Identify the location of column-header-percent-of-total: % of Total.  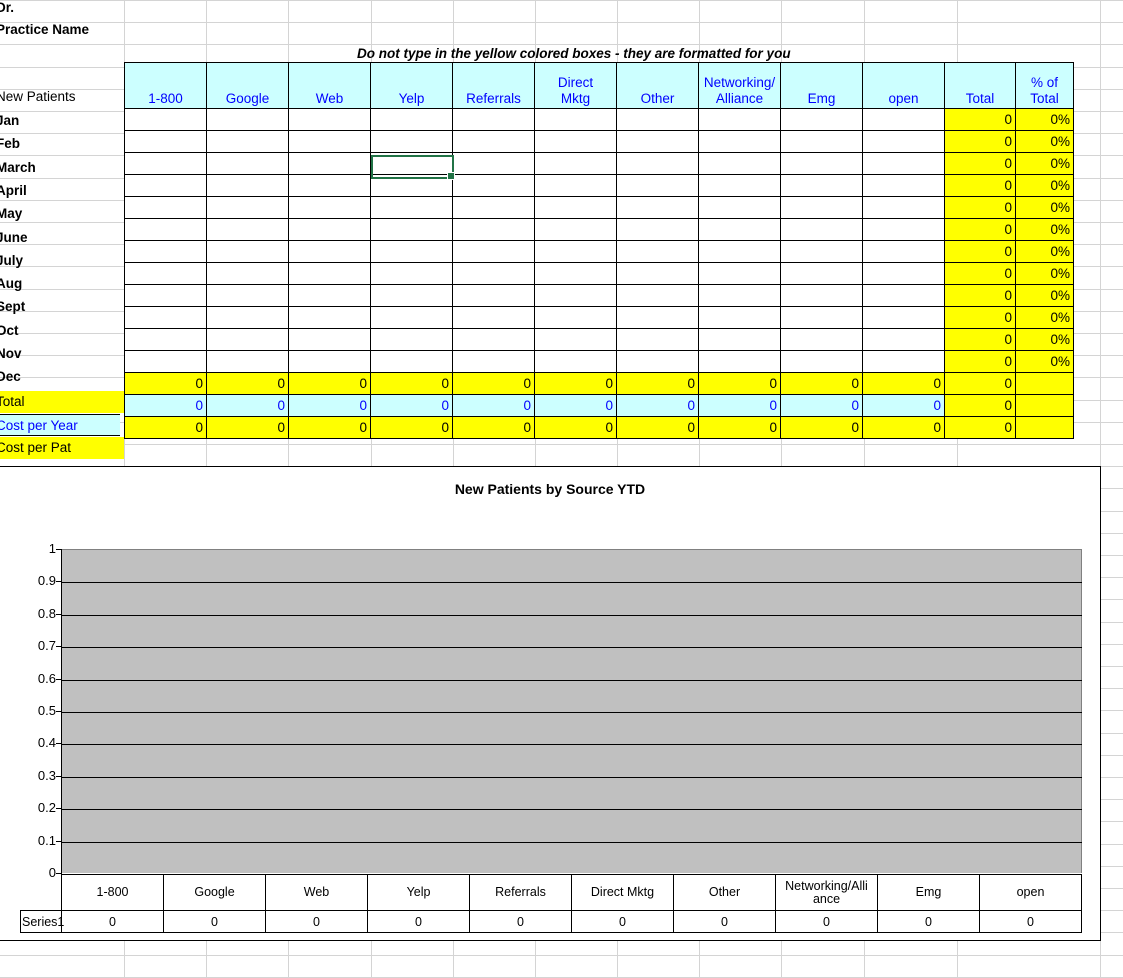
(1044, 85).